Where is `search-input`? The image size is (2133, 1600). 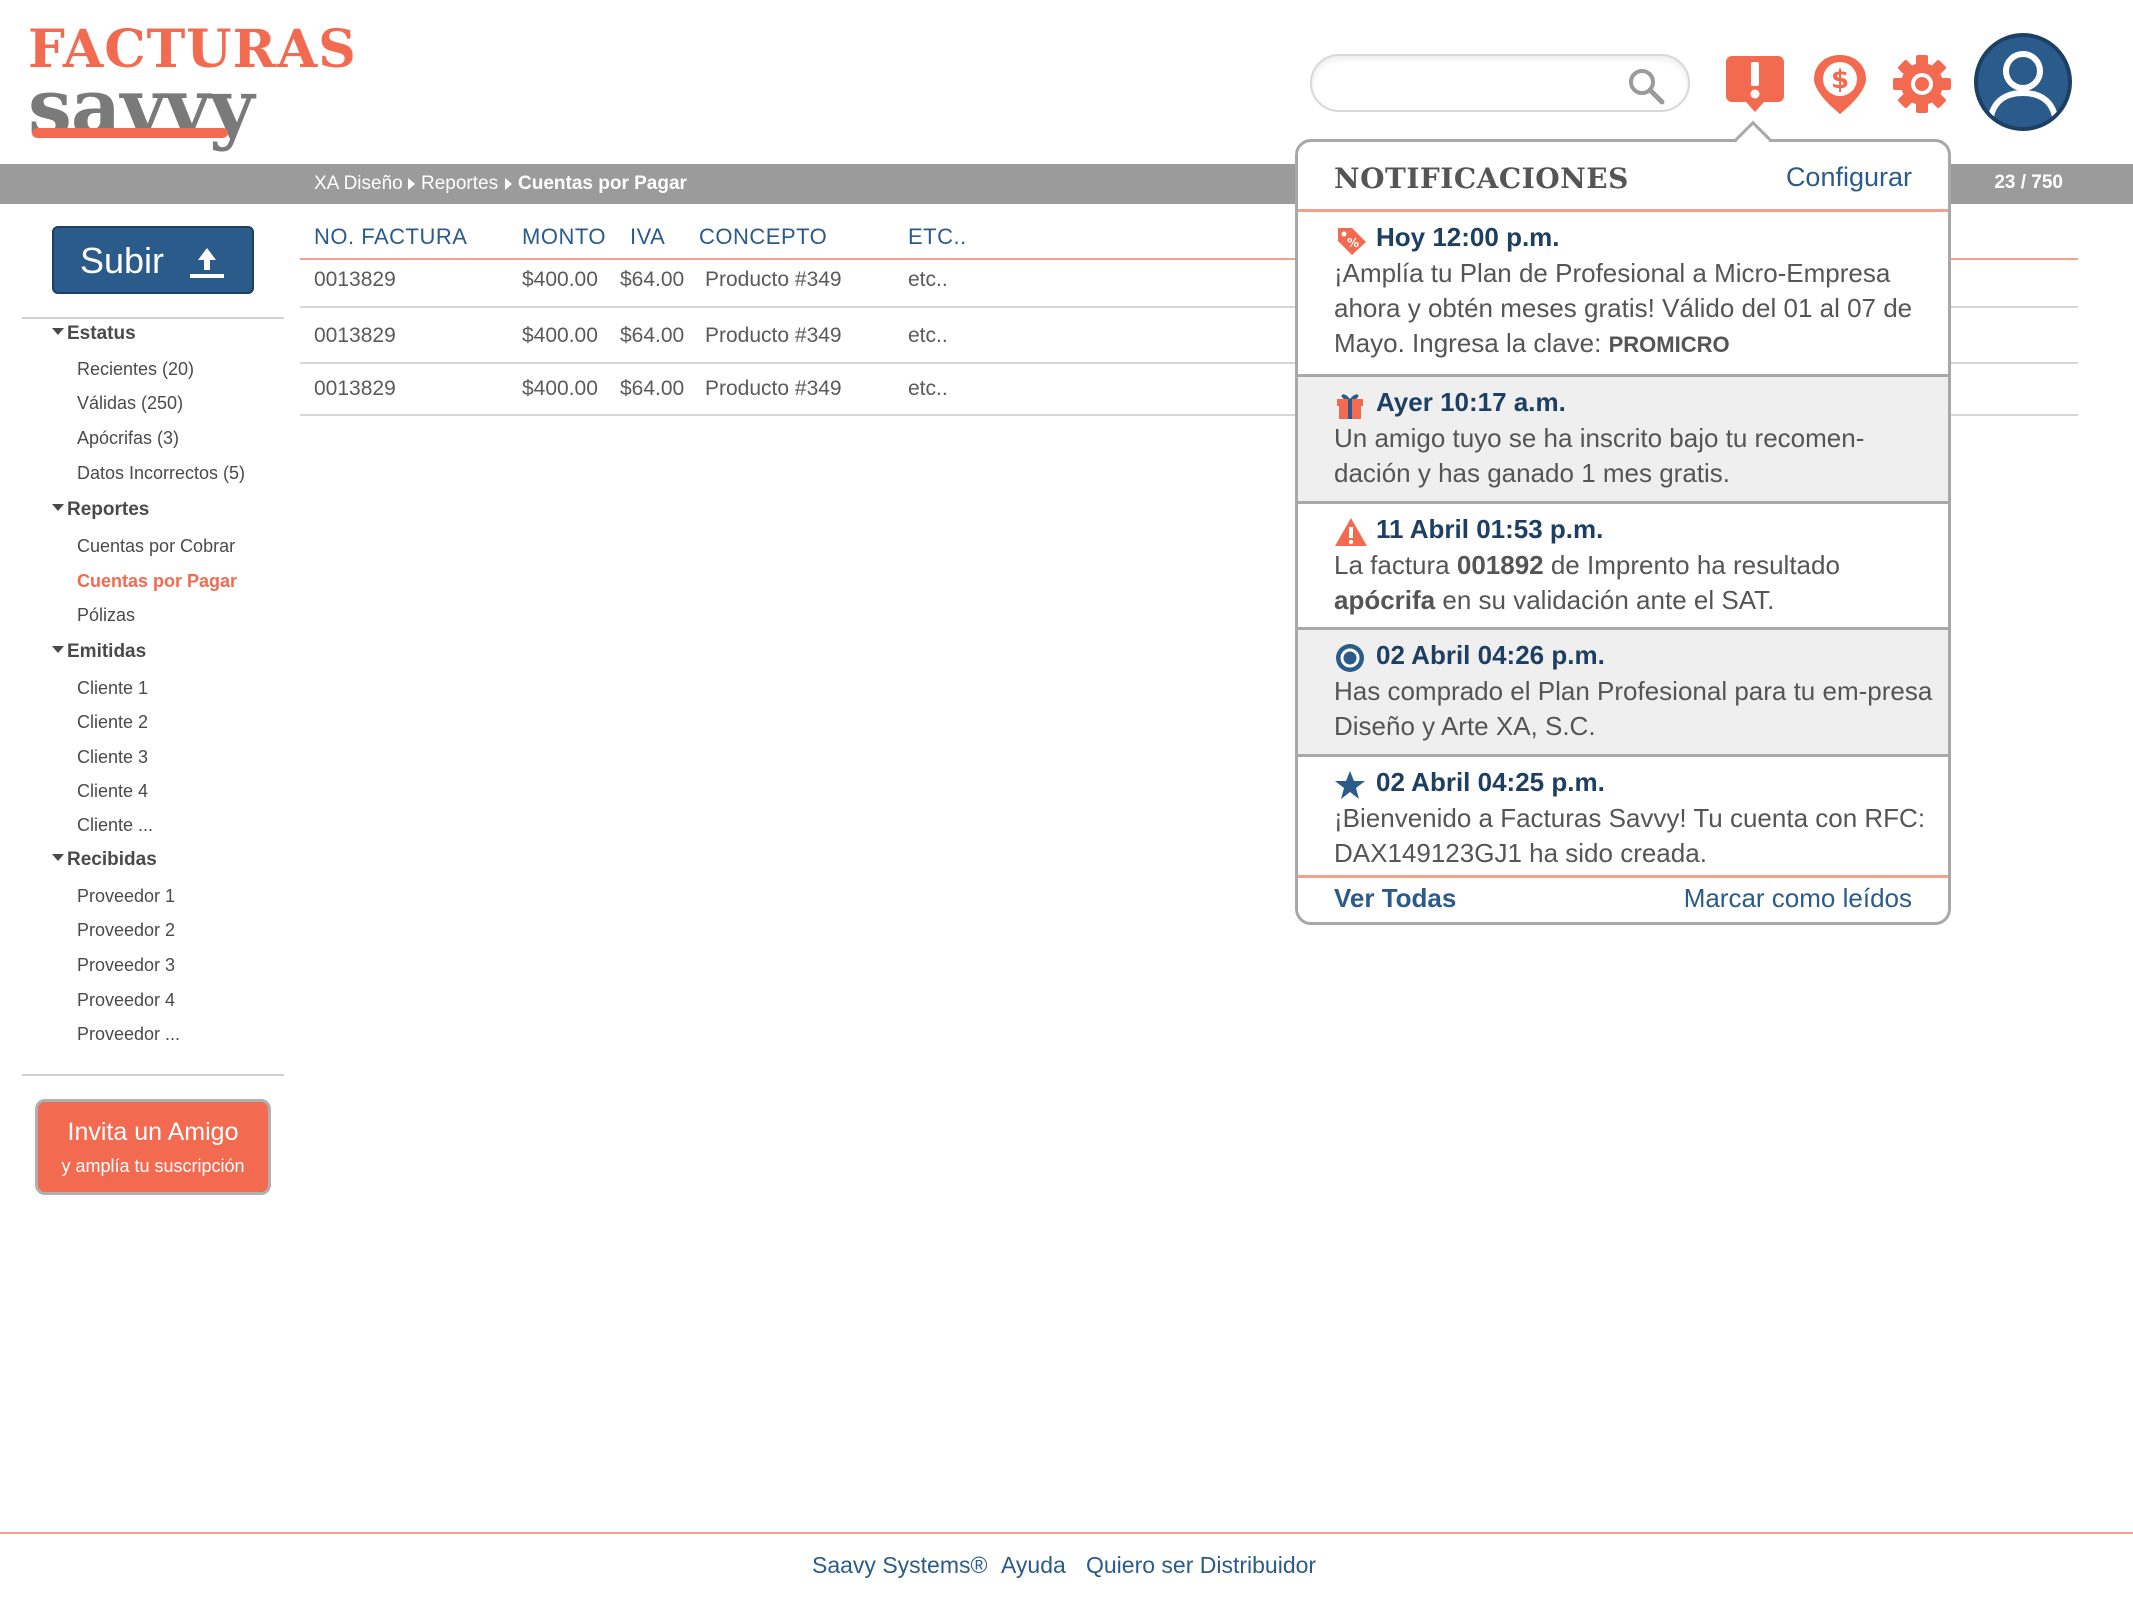
search-input is located at coordinates (1500, 83).